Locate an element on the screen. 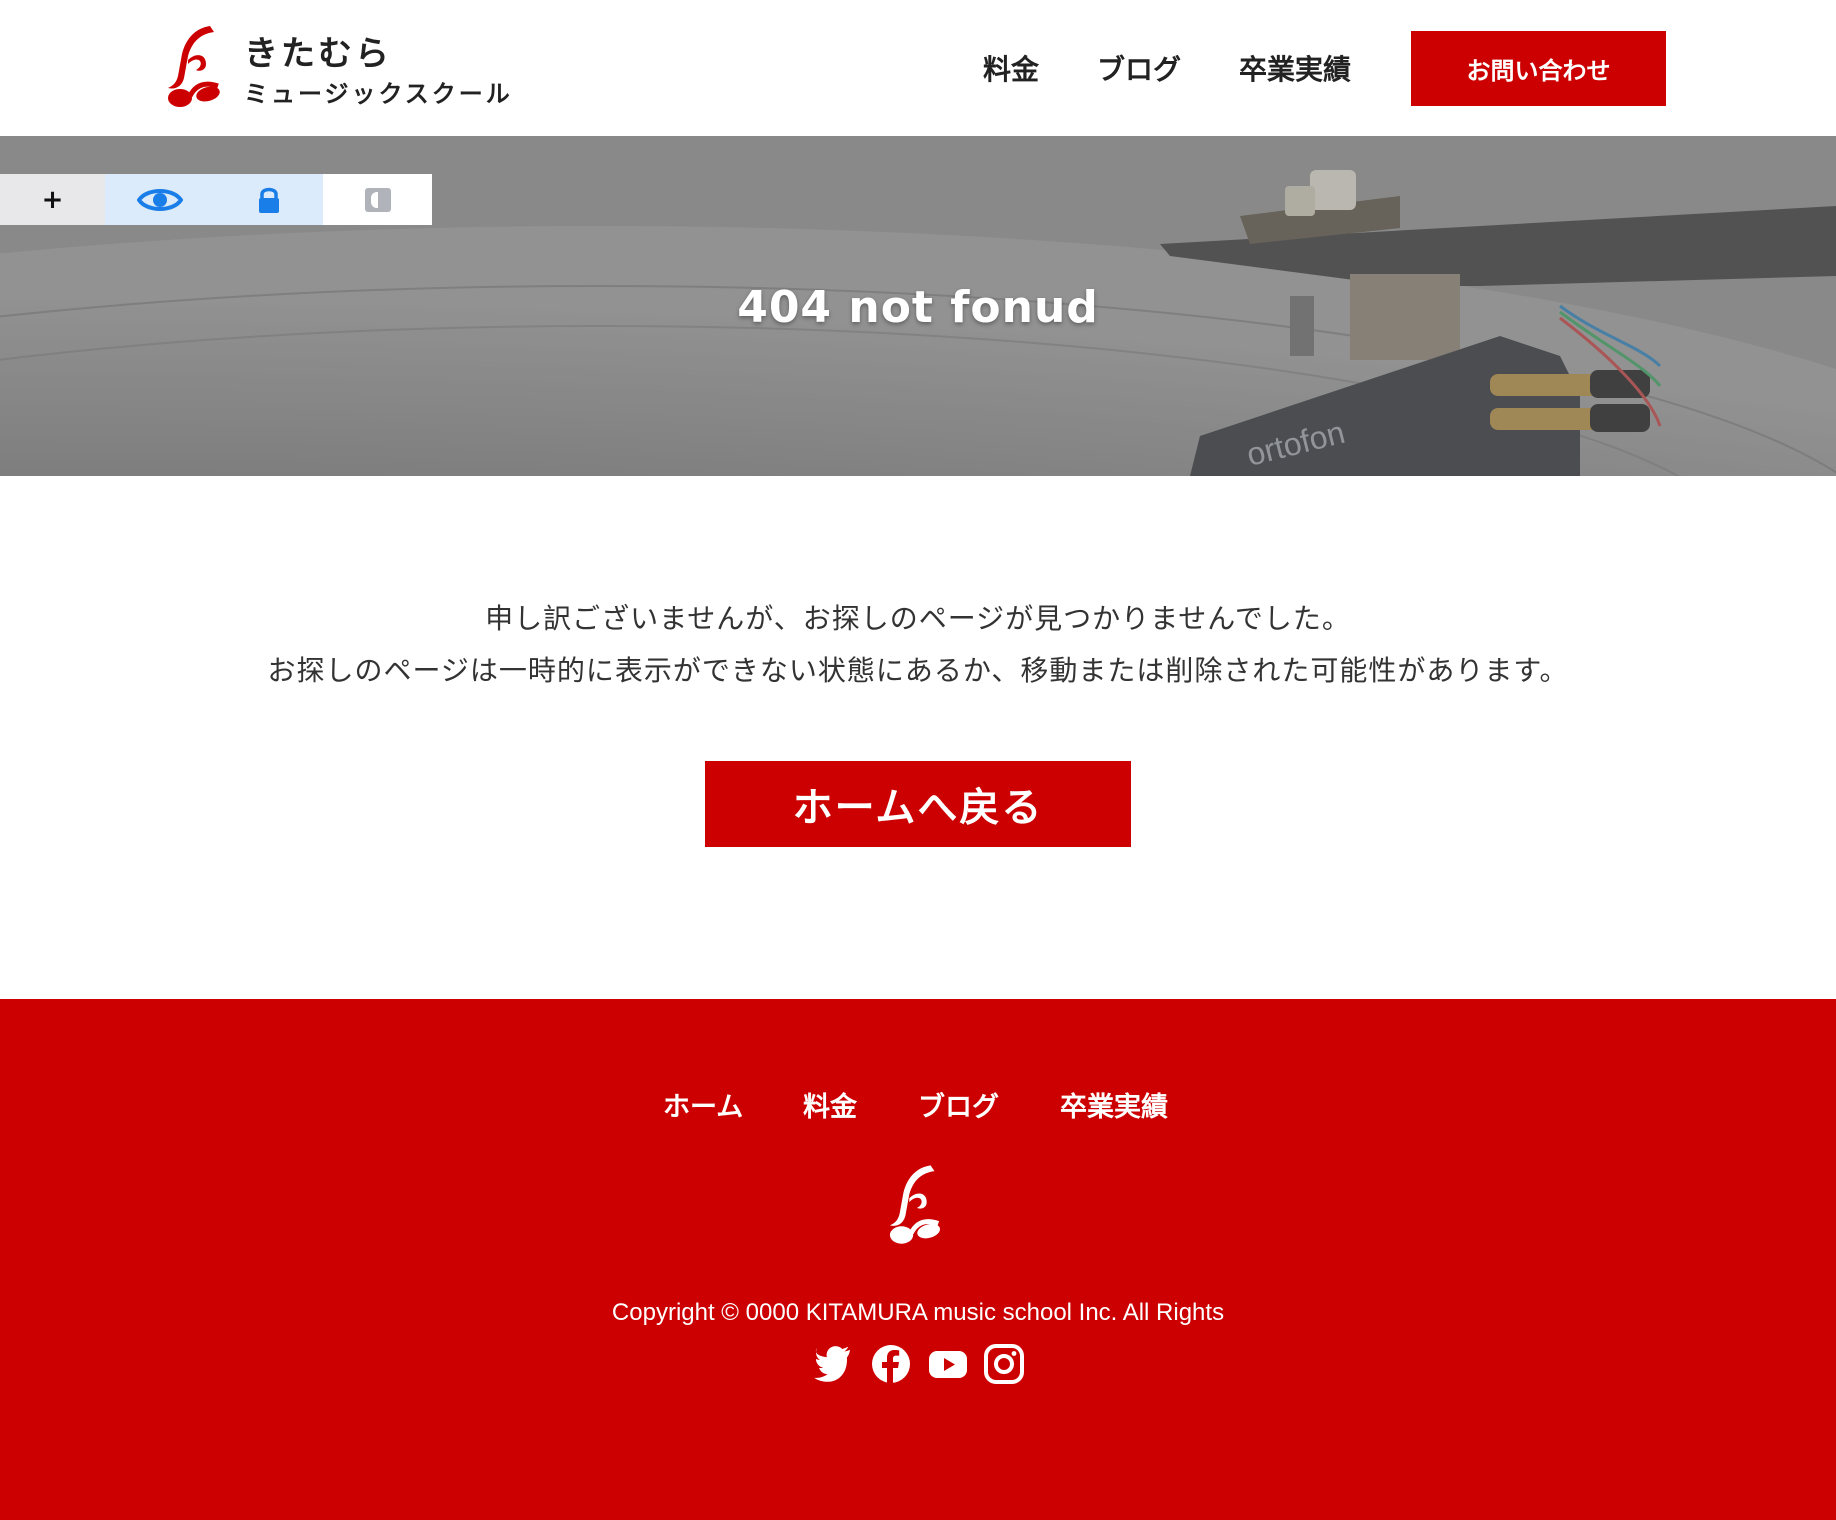 Image resolution: width=1836 pixels, height=1520 pixels. site-logo: きたむら ミュージックスクール is located at coordinates (338, 68).